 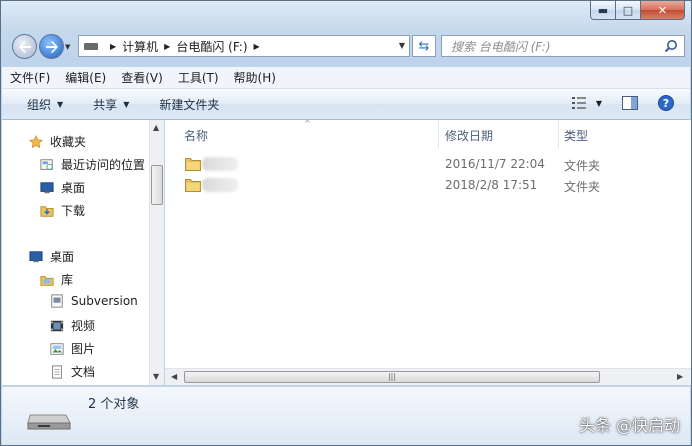 What do you see at coordinates (105, 104) in the screenshot?
I see `share-label: 共享` at bounding box center [105, 104].